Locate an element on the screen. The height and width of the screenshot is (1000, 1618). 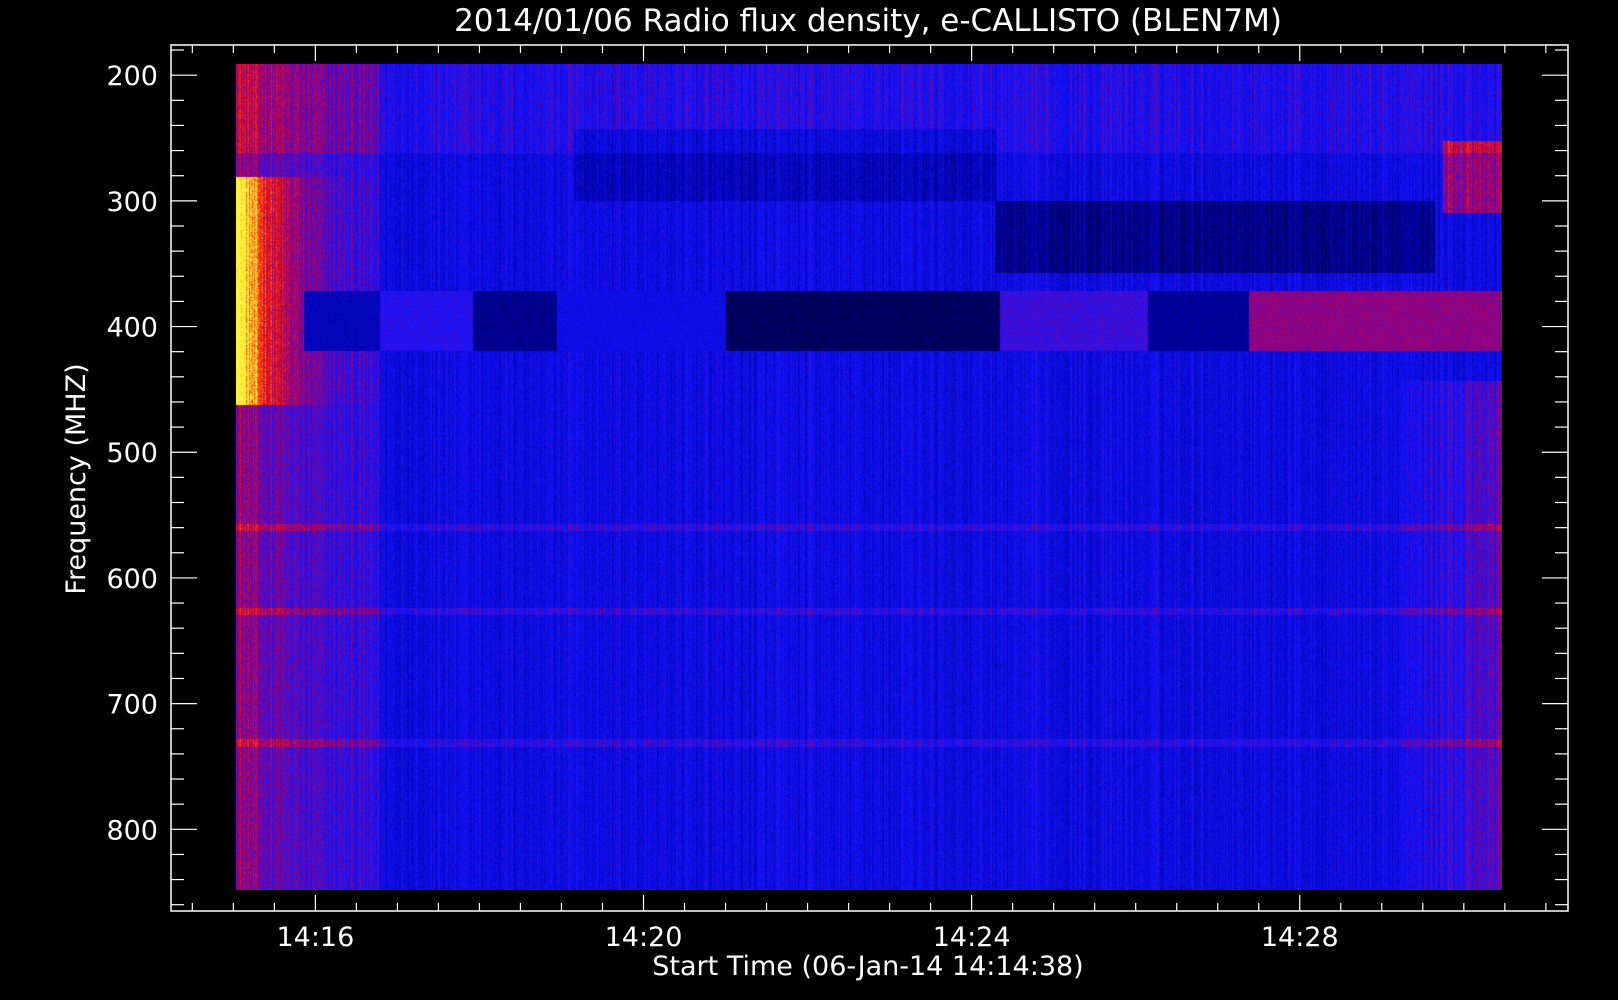
y-tick-label: 400 is located at coordinates (132, 328).